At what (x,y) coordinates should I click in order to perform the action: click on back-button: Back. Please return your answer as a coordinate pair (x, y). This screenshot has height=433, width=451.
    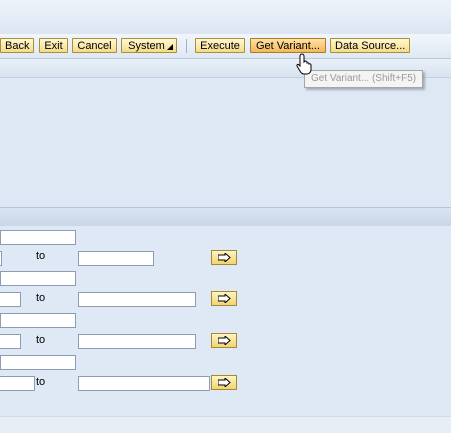
    Looking at the image, I should click on (17, 45).